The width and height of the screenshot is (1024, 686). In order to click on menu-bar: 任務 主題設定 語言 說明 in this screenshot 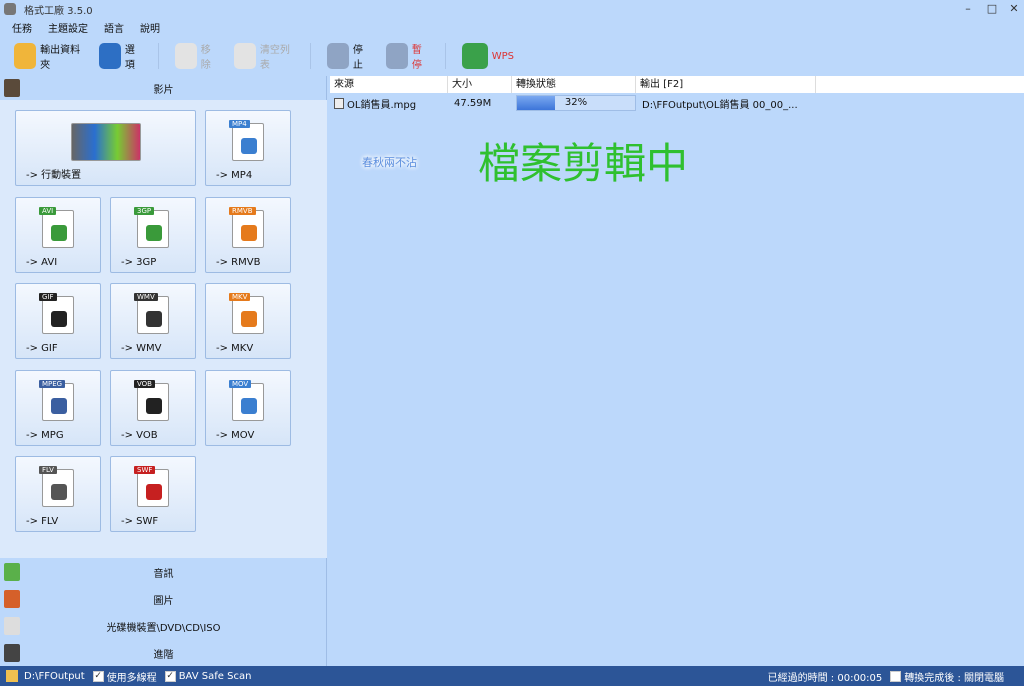, I will do `click(80, 27)`.